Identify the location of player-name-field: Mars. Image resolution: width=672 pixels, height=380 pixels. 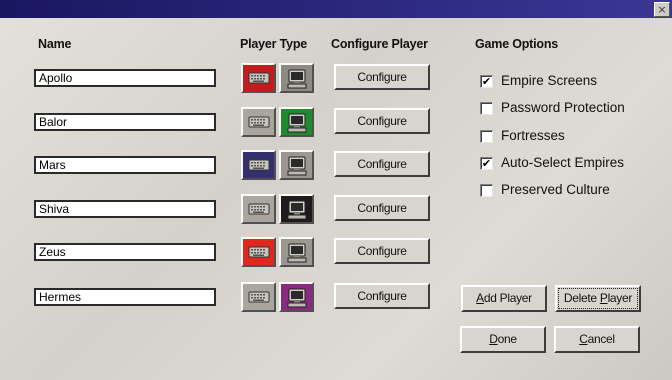
(125, 165).